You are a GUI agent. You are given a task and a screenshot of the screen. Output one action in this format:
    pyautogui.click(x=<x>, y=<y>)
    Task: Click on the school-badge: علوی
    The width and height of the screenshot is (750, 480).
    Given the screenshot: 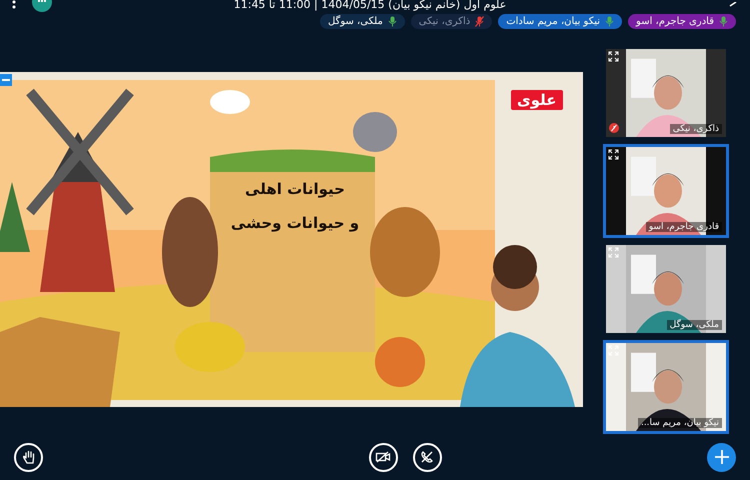 What is the action you would take?
    pyautogui.click(x=537, y=100)
    